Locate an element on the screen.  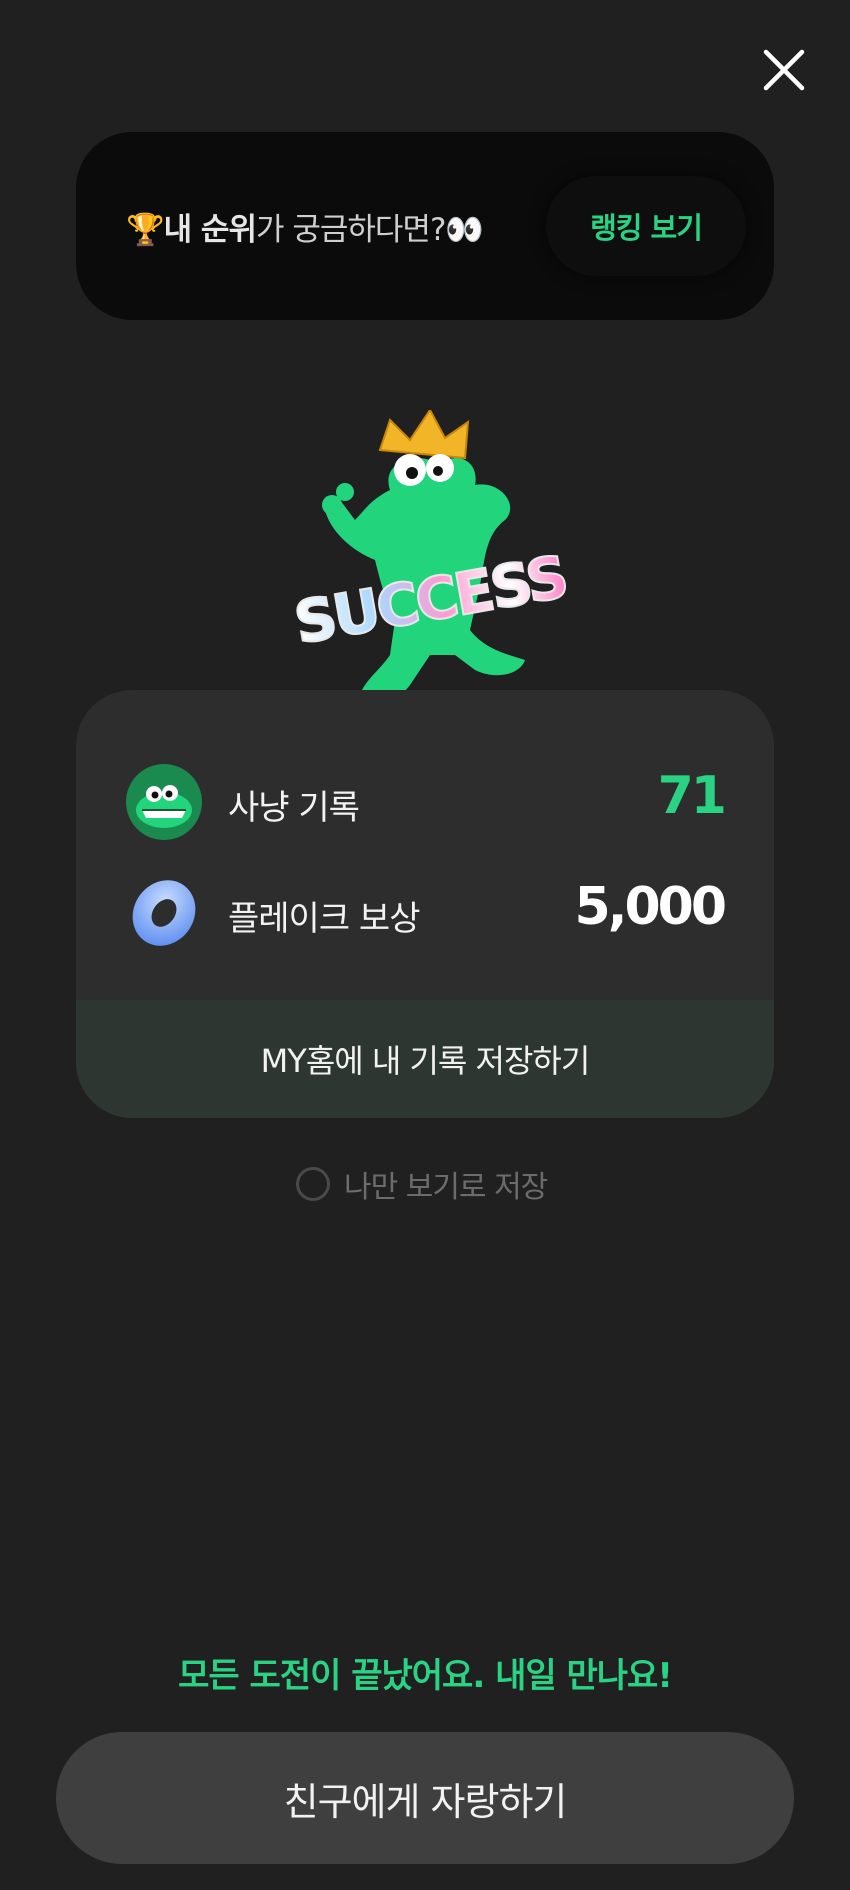
close-button is located at coordinates (784, 70).